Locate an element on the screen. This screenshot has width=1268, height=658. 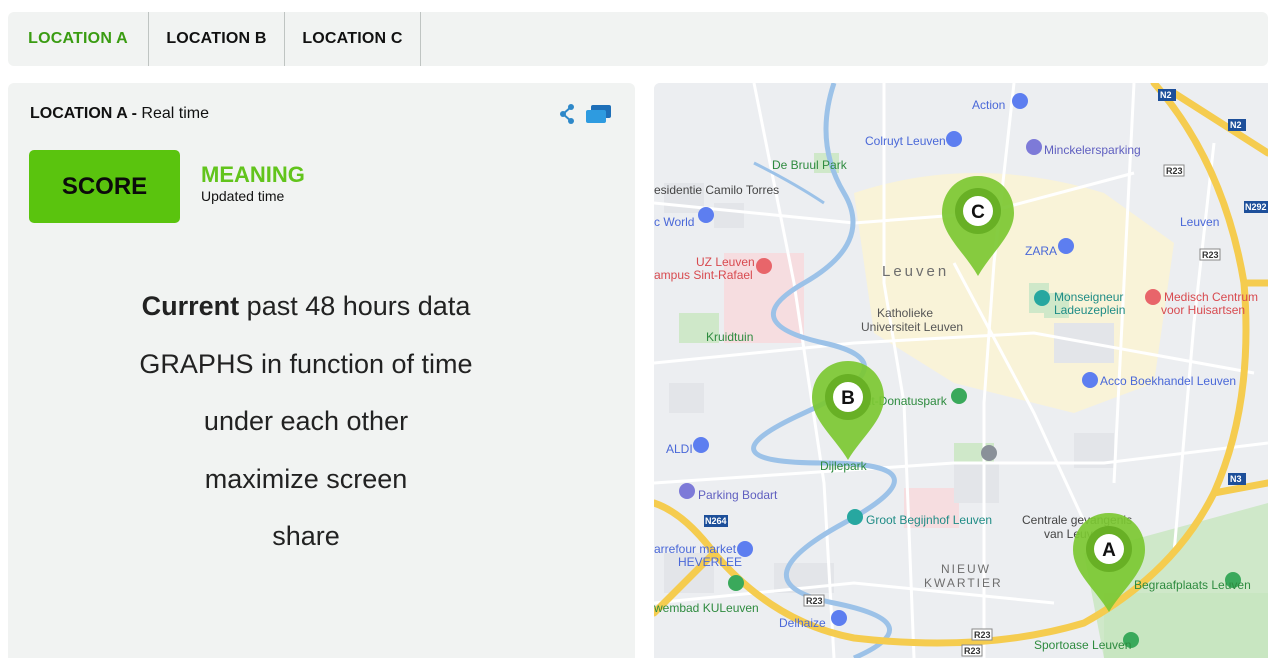
map-label-zwembad: wembad KULeuven is located at coordinates (706, 608).